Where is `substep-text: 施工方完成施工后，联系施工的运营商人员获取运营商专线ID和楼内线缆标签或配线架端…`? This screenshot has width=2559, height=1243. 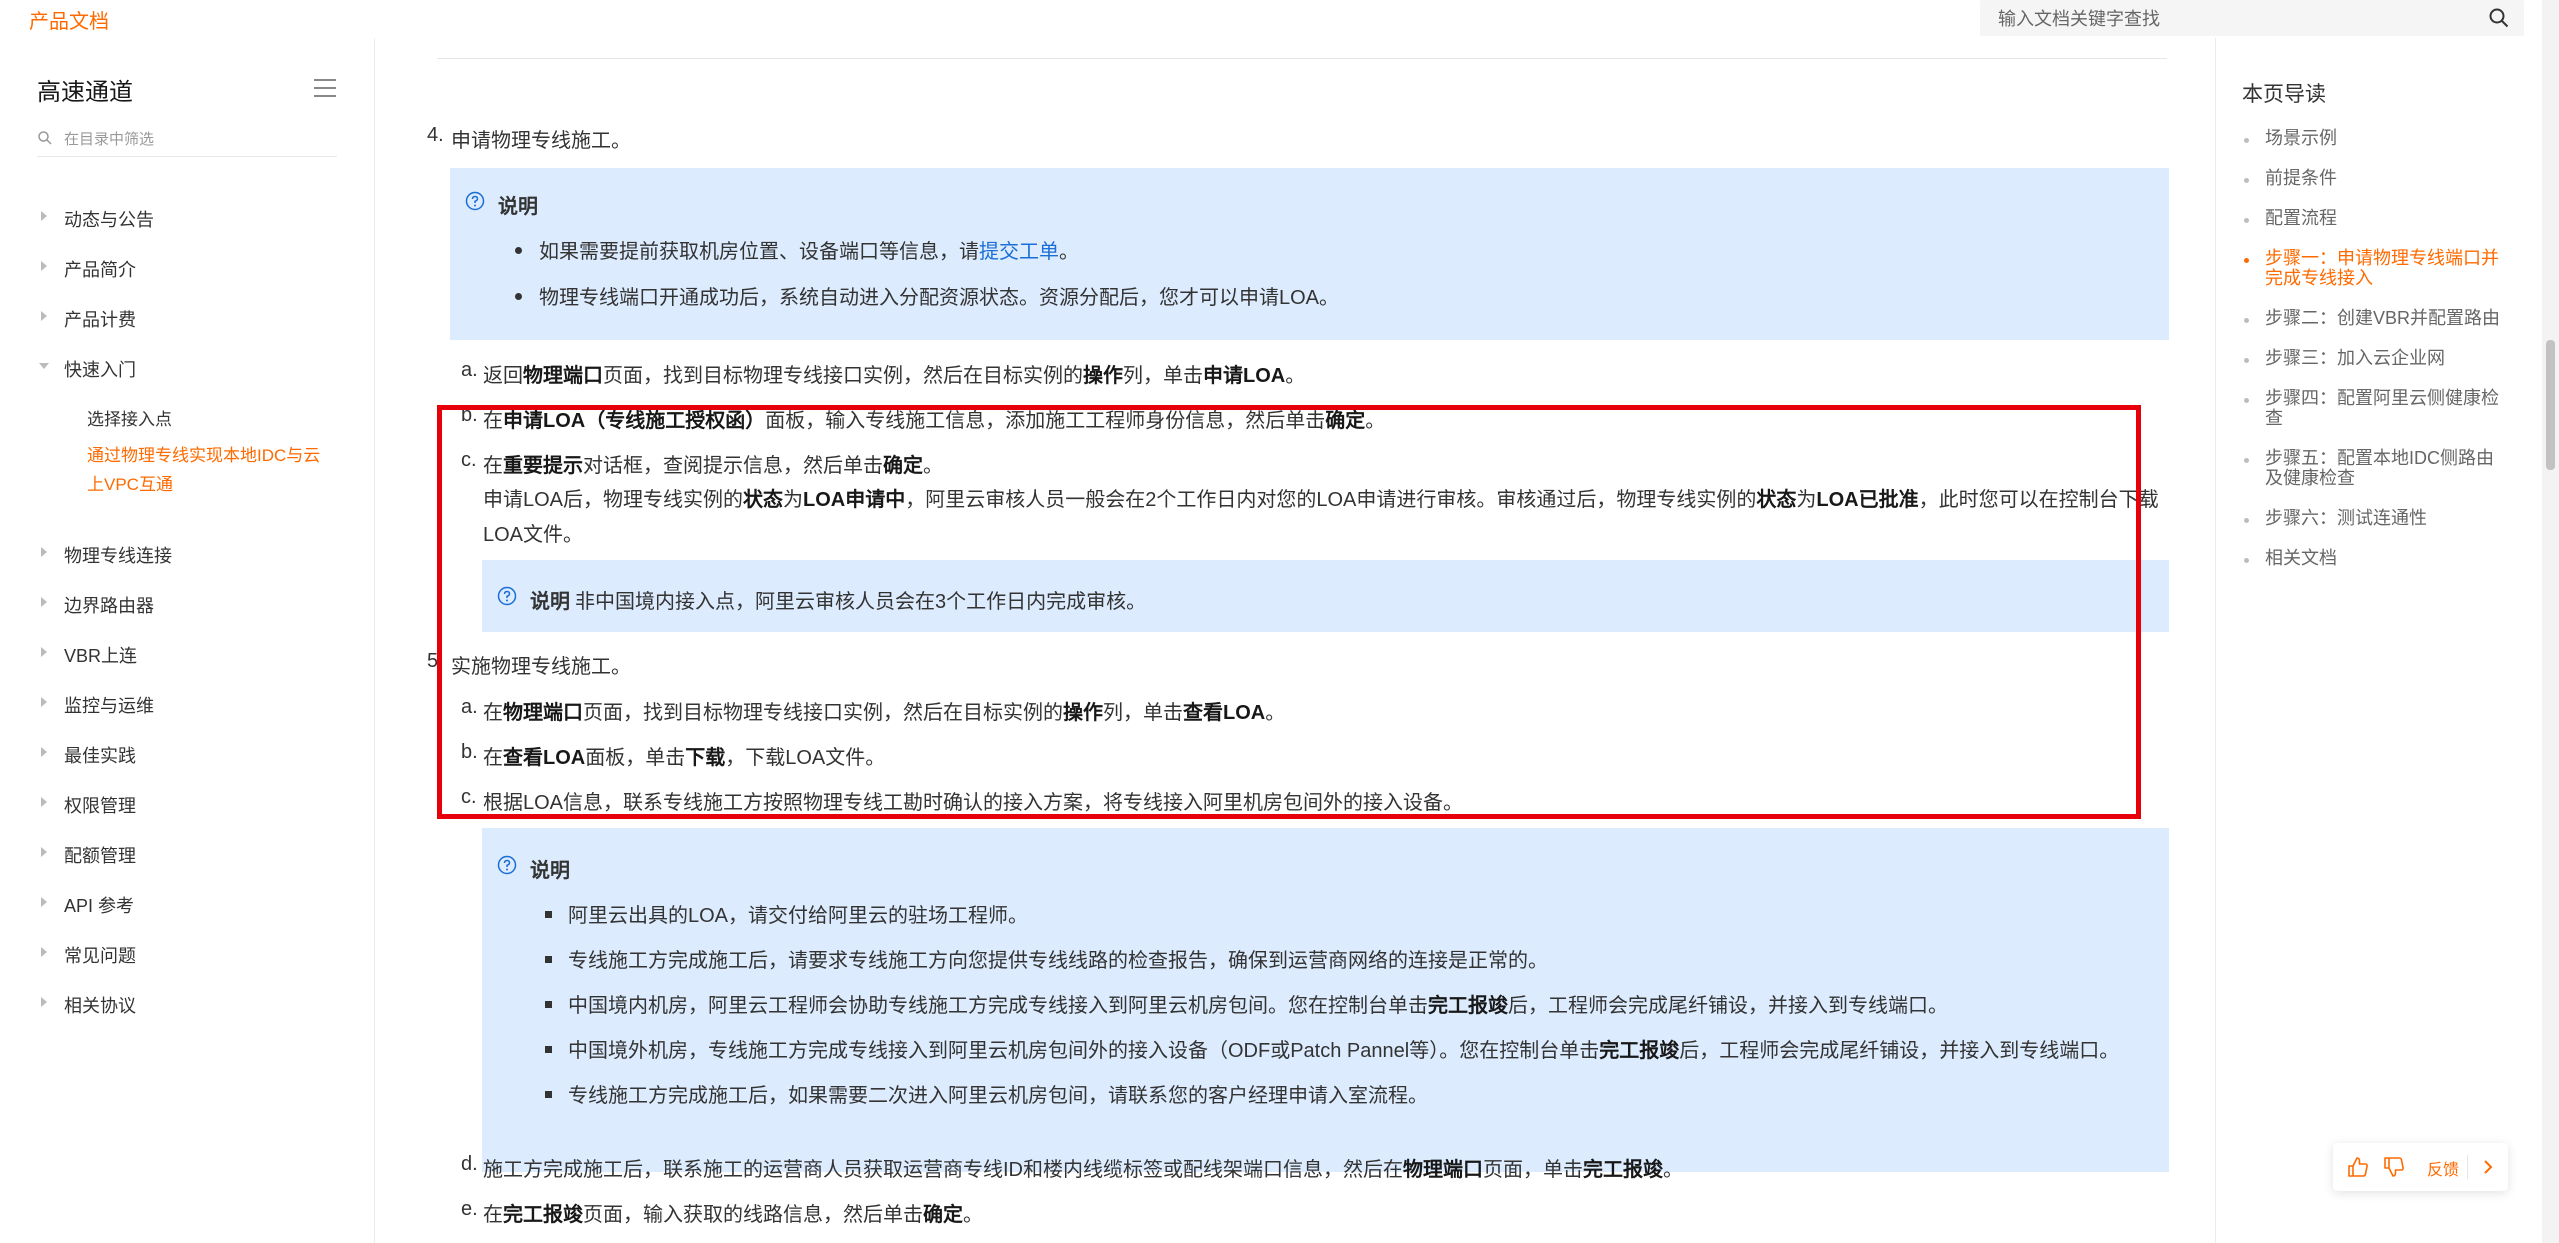 substep-text: 施工方完成施工后，联系施工的运营商人员获取运营商专线ID和楼内线缆标签或配线架端… is located at coordinates (1083, 1170).